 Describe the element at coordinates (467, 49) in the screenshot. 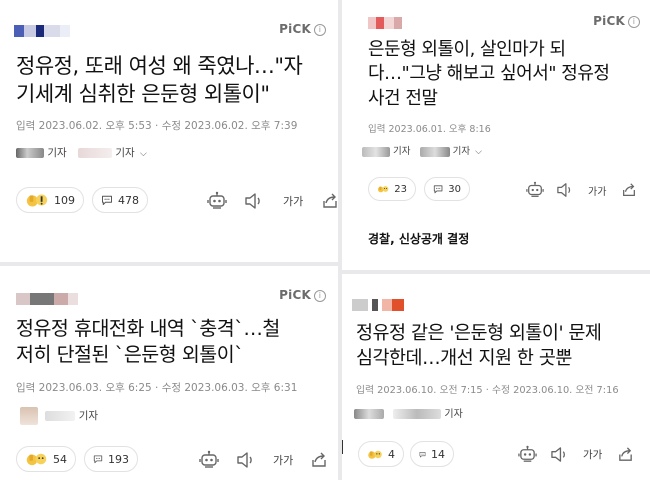

I see `headline-line: 은둔형 외톨이, 살인마가 되` at that location.